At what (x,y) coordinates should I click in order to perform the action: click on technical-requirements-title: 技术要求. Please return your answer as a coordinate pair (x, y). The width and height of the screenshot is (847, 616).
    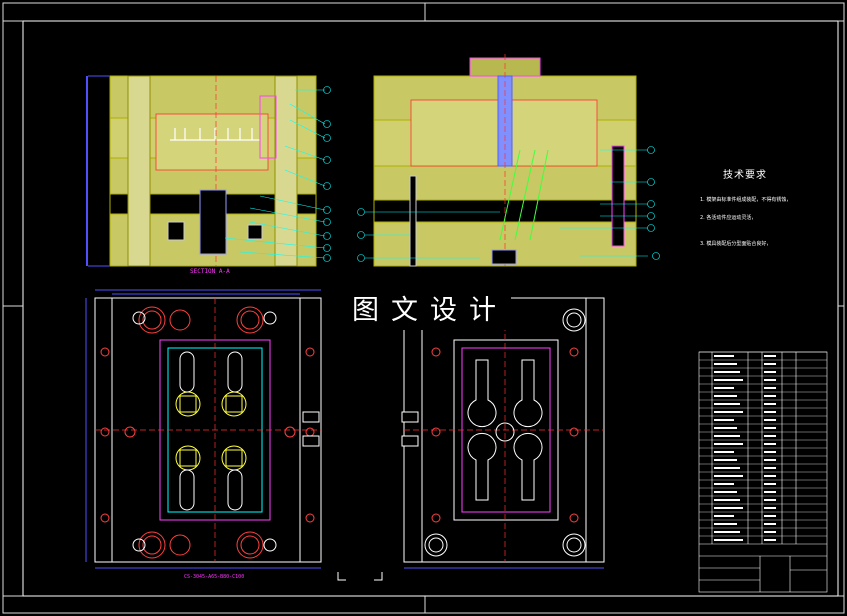
    Looking at the image, I should click on (745, 175).